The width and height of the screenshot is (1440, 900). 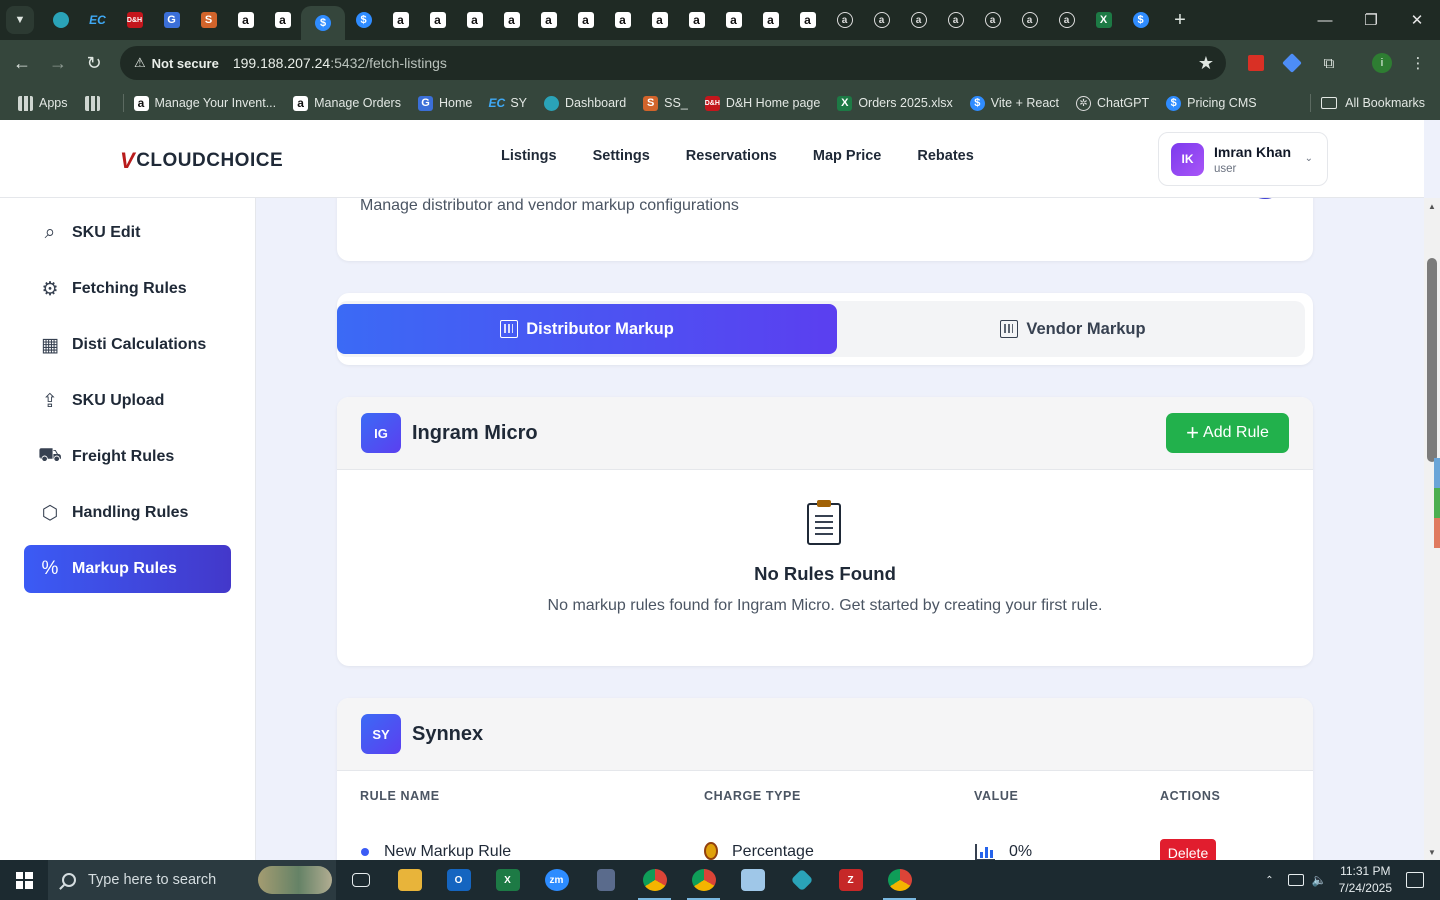 What do you see at coordinates (94, 63) in the screenshot?
I see `reload-button: ↻` at bounding box center [94, 63].